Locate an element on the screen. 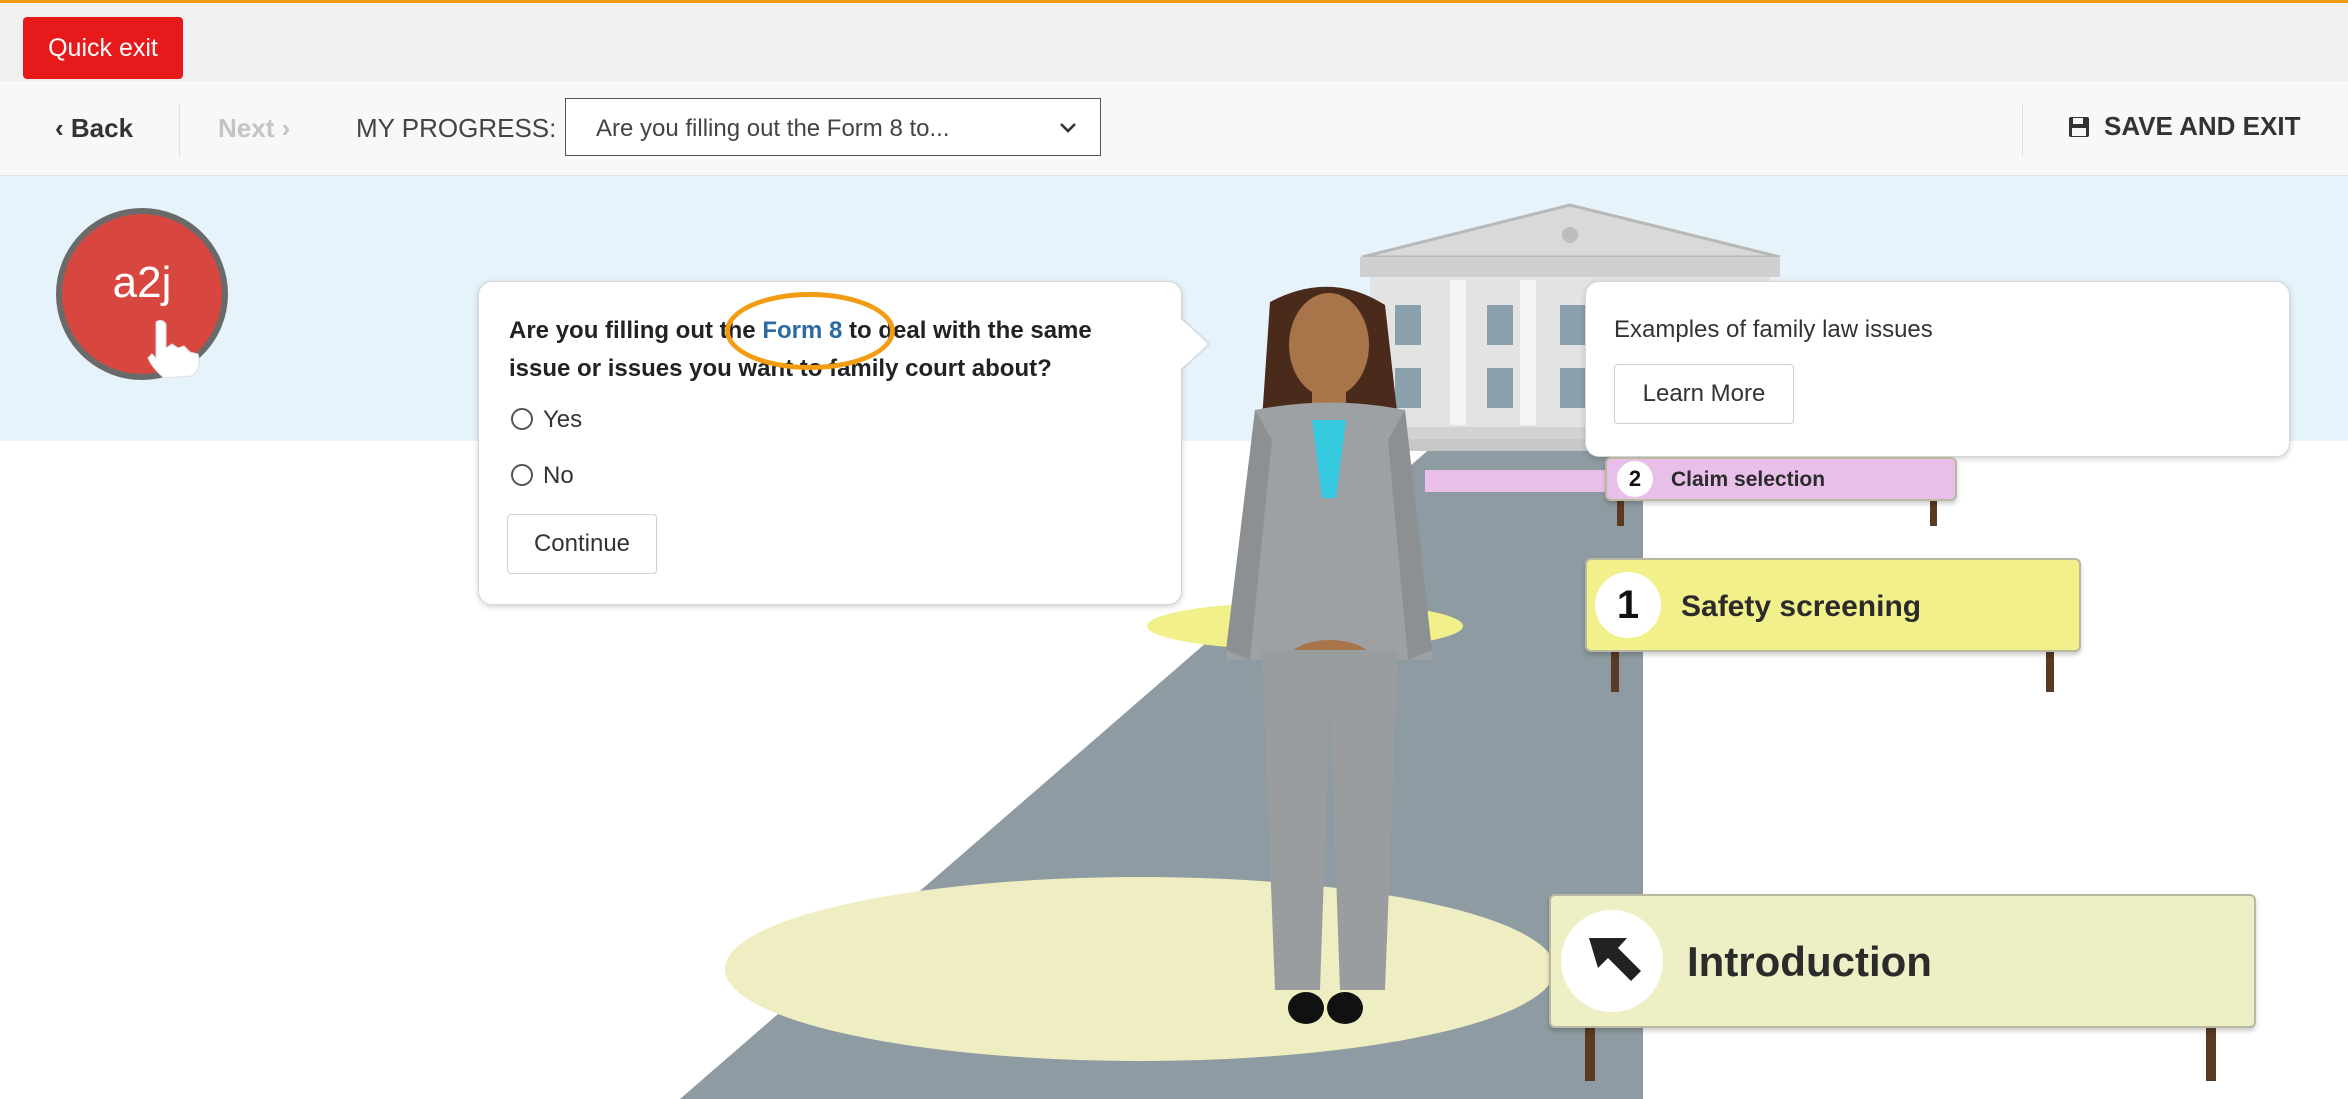  arrow-up-left-icon is located at coordinates (1612, 961).